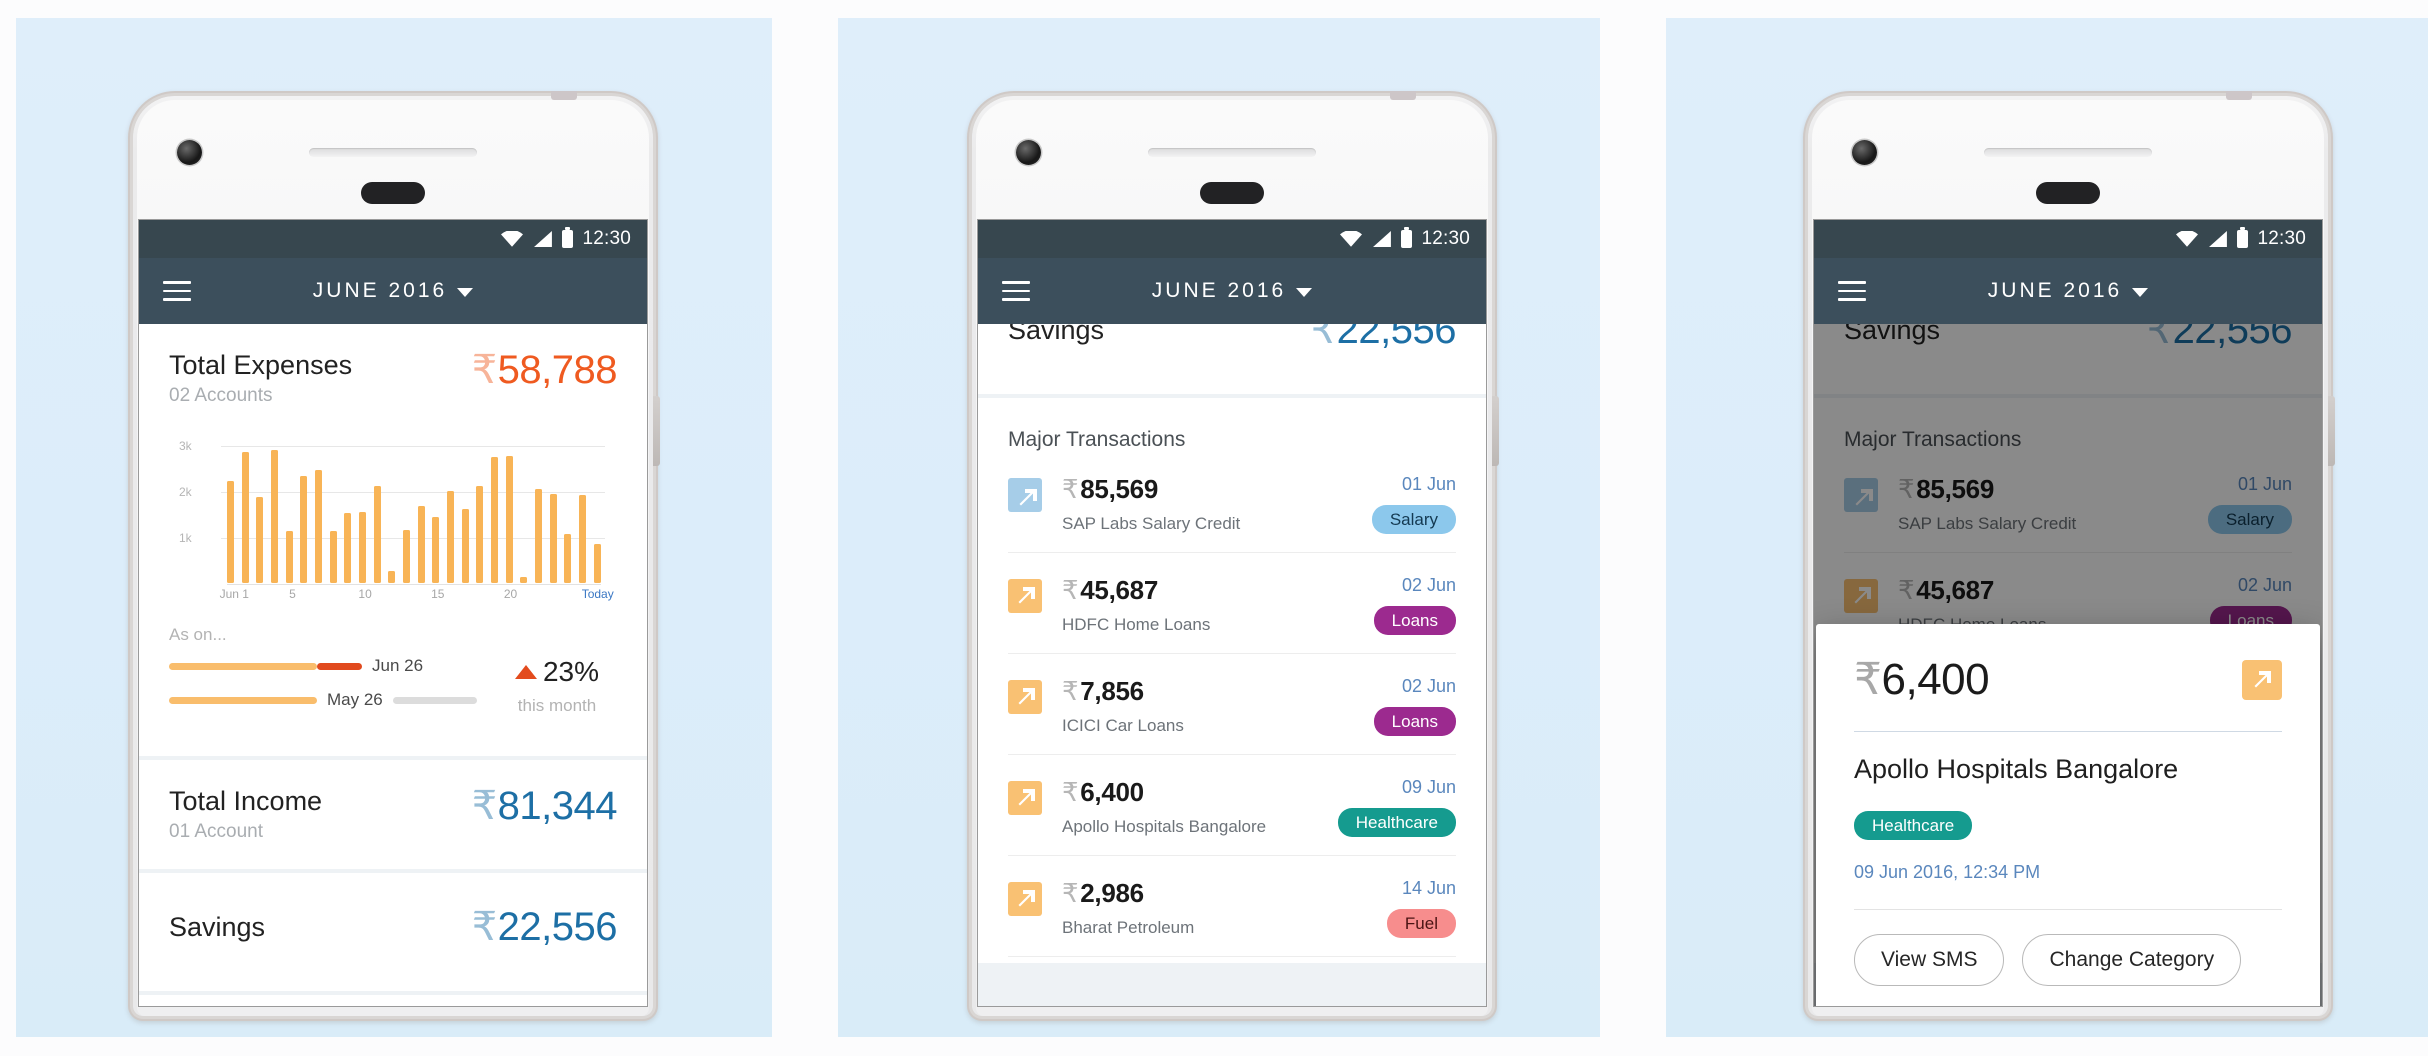 This screenshot has height=1056, width=2428. I want to click on chart-x-tick-label: 15, so click(438, 594).